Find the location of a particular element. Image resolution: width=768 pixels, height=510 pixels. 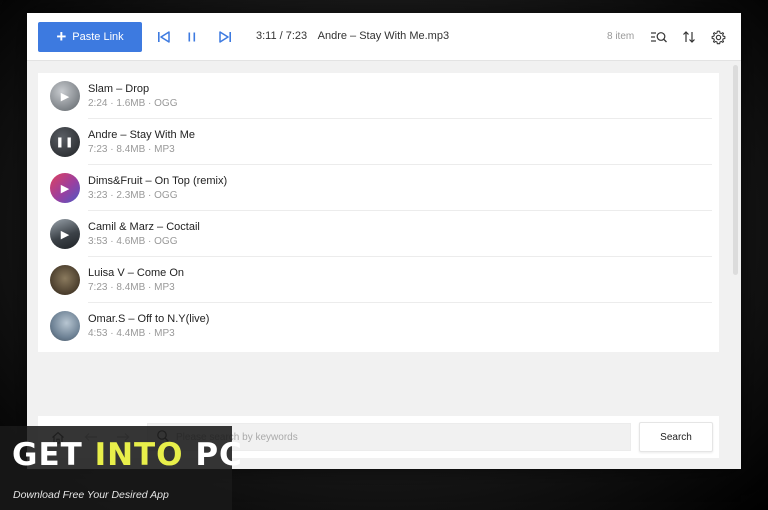

paste-link-button: + Paste Link is located at coordinates (90, 37).